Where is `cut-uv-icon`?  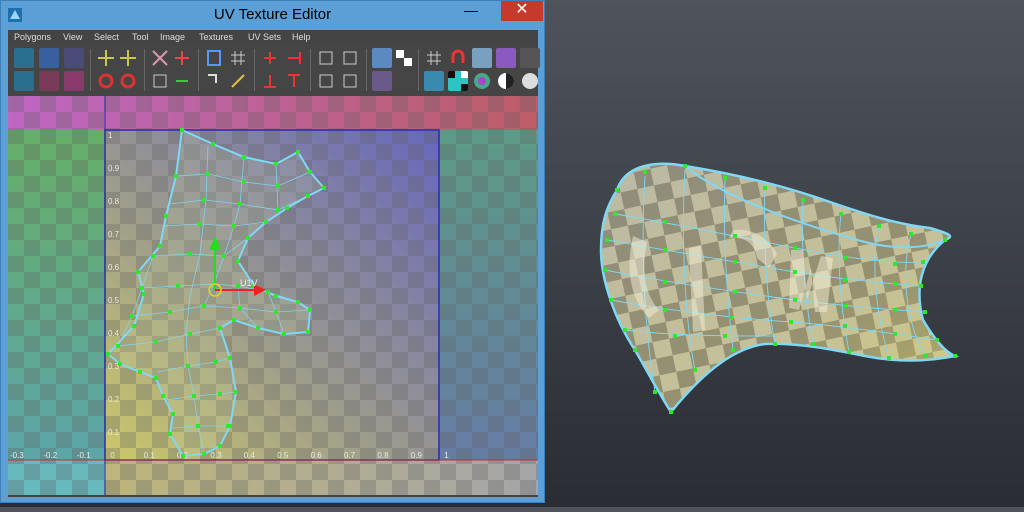 cut-uv-icon is located at coordinates (160, 58).